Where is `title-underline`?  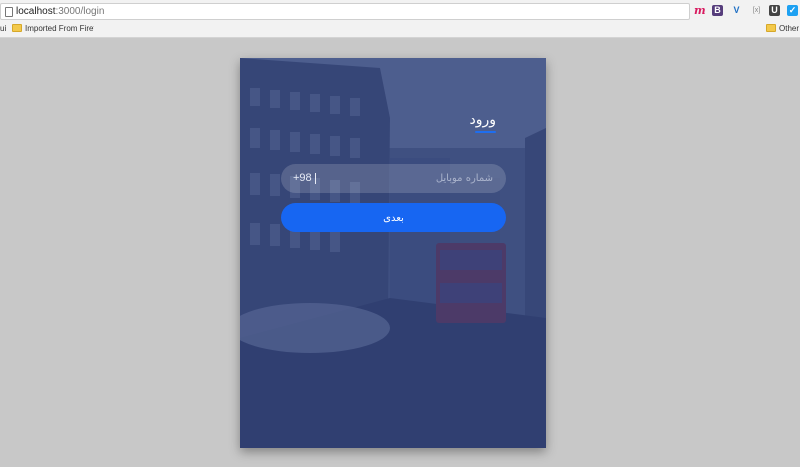 title-underline is located at coordinates (485, 132).